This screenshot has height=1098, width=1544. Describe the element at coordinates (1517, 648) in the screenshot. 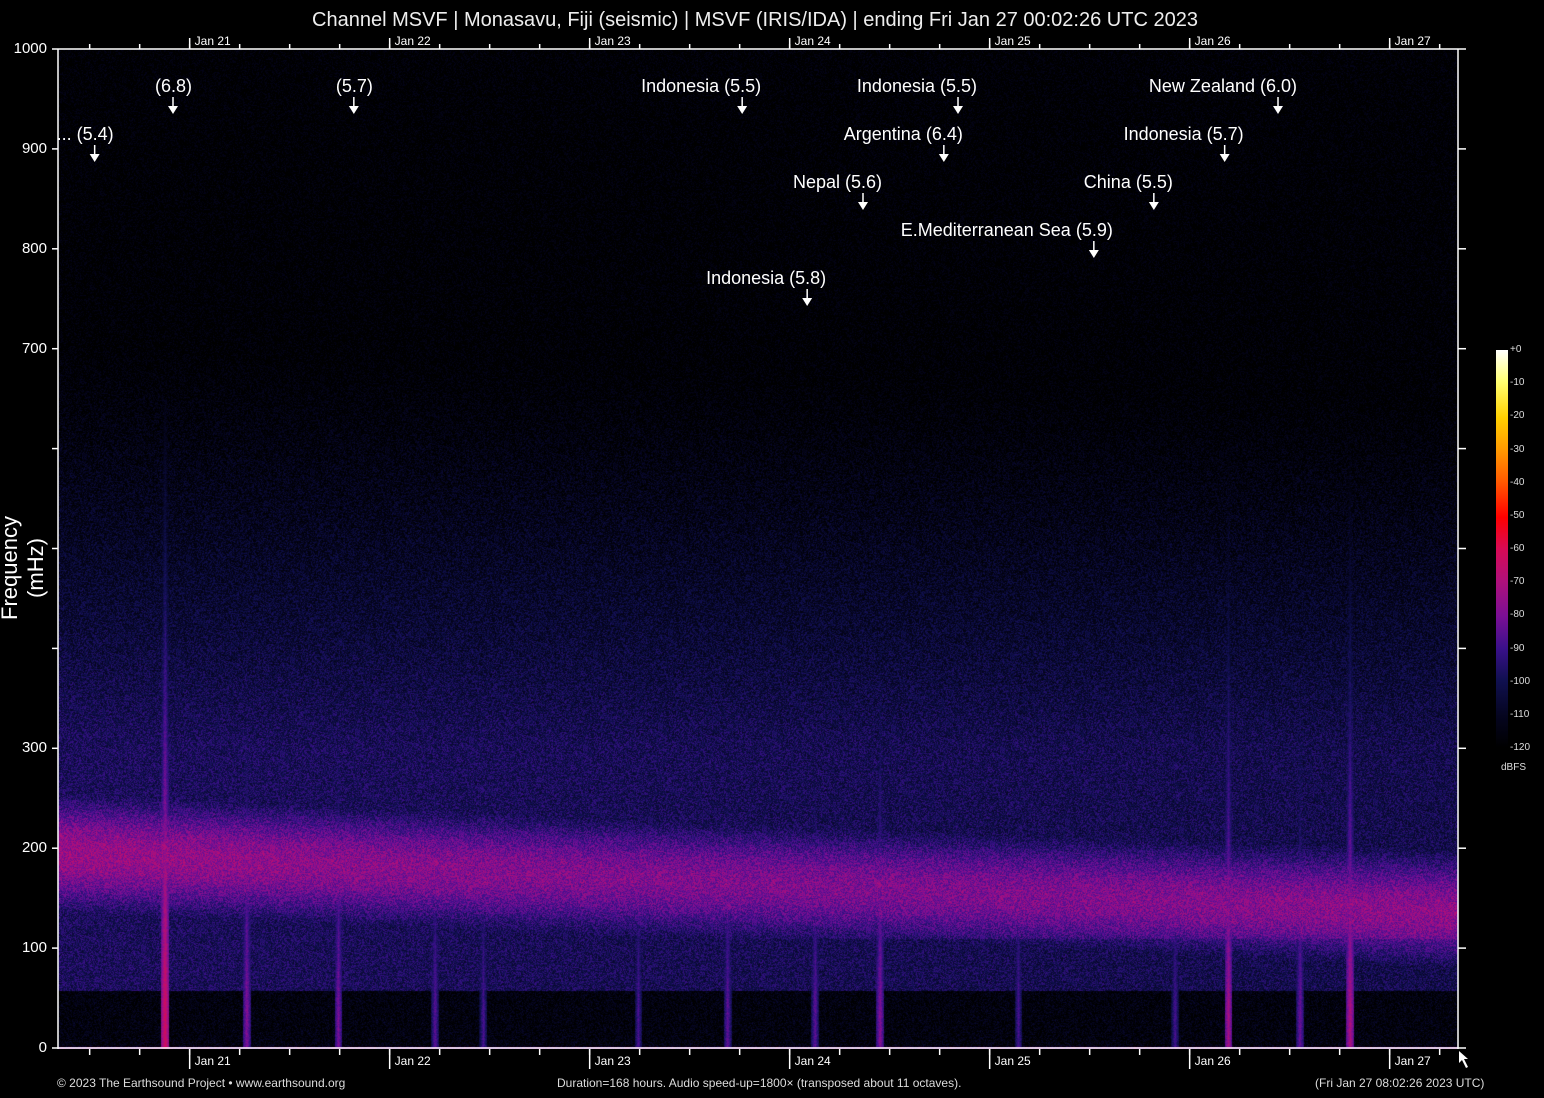

I see `colorbar-tick-label: -90` at that location.